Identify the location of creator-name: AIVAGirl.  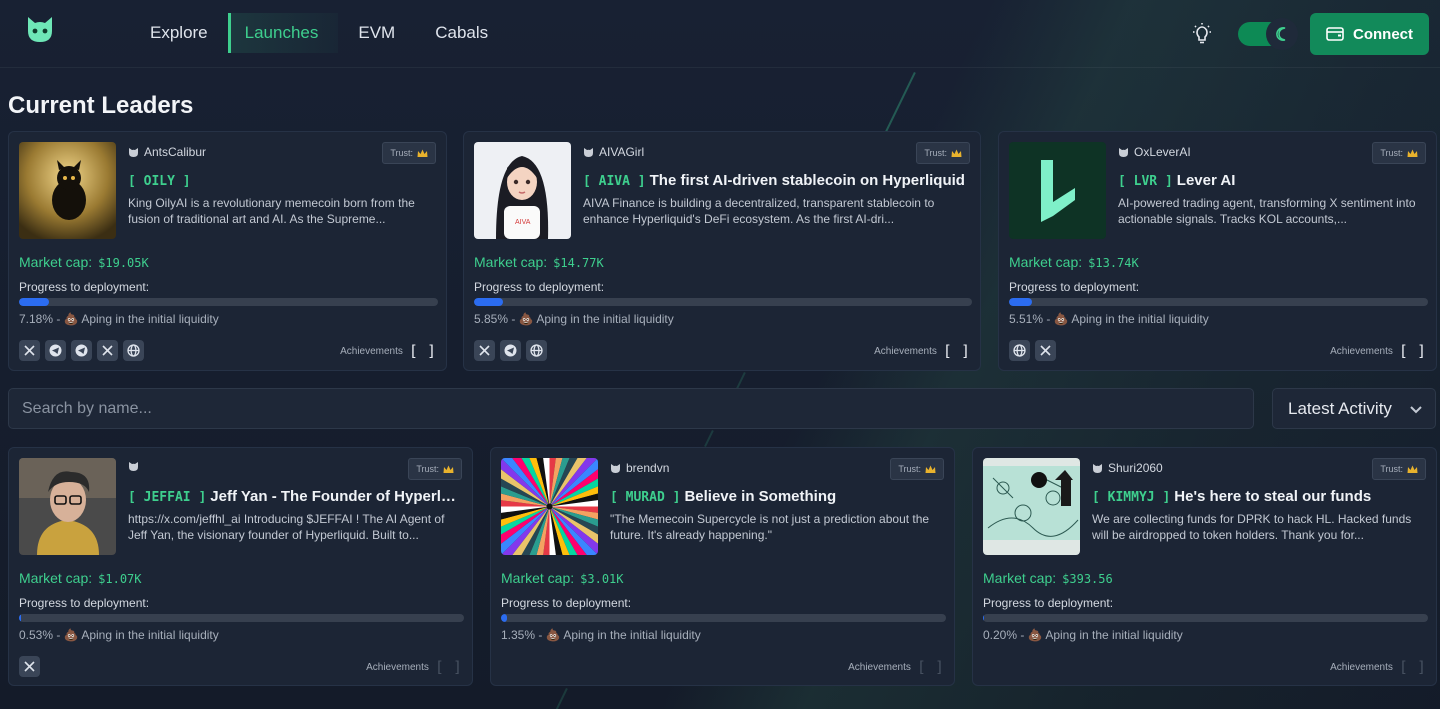
(622, 152).